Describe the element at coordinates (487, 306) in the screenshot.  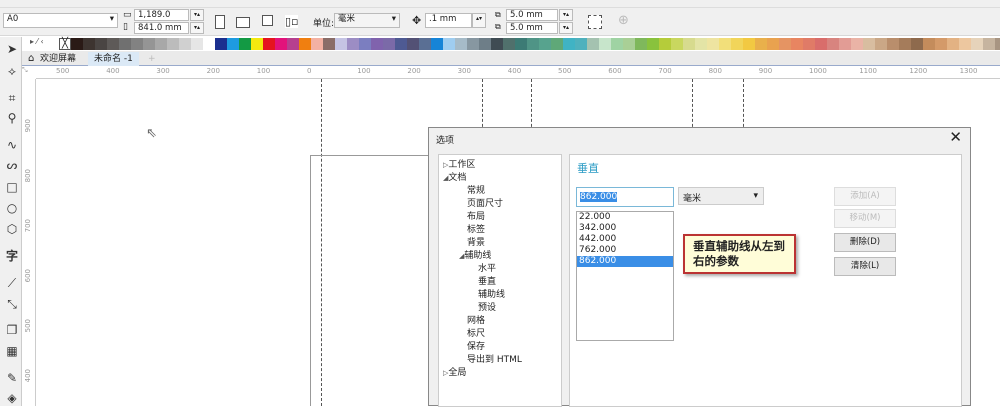
I see `tree-item: 预设` at that location.